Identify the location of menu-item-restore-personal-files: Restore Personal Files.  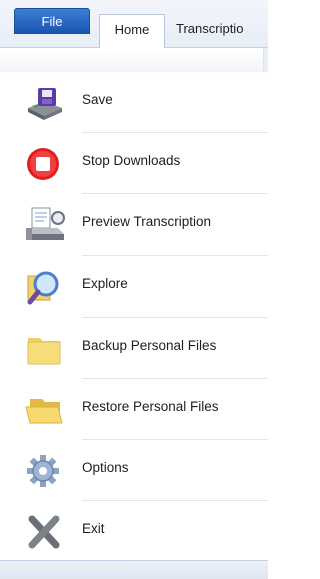
(134, 409).